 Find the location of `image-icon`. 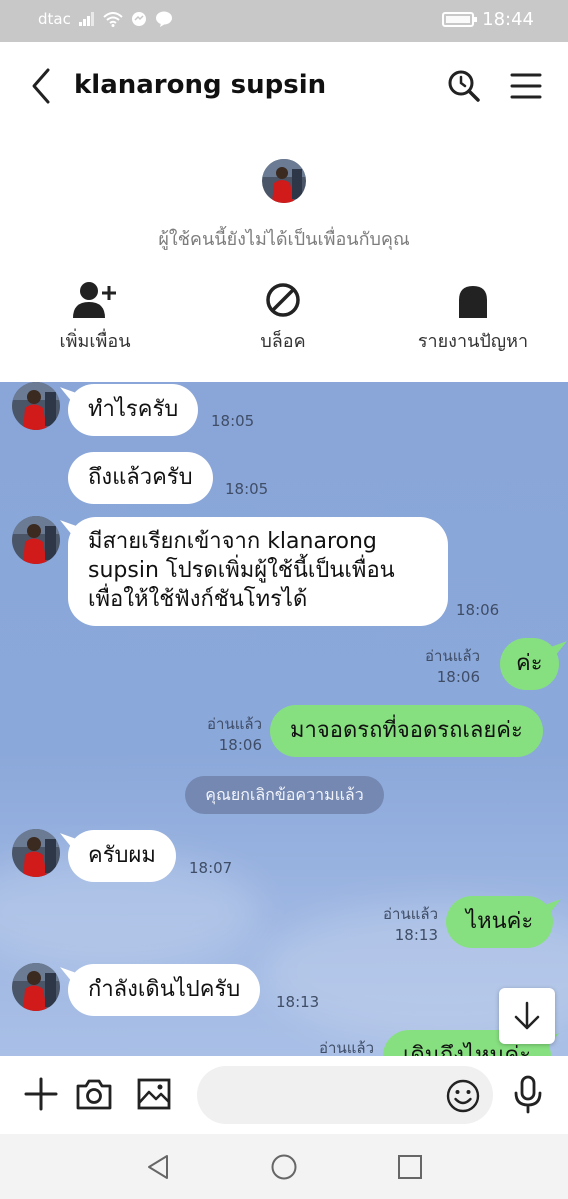

image-icon is located at coordinates (154, 1094).